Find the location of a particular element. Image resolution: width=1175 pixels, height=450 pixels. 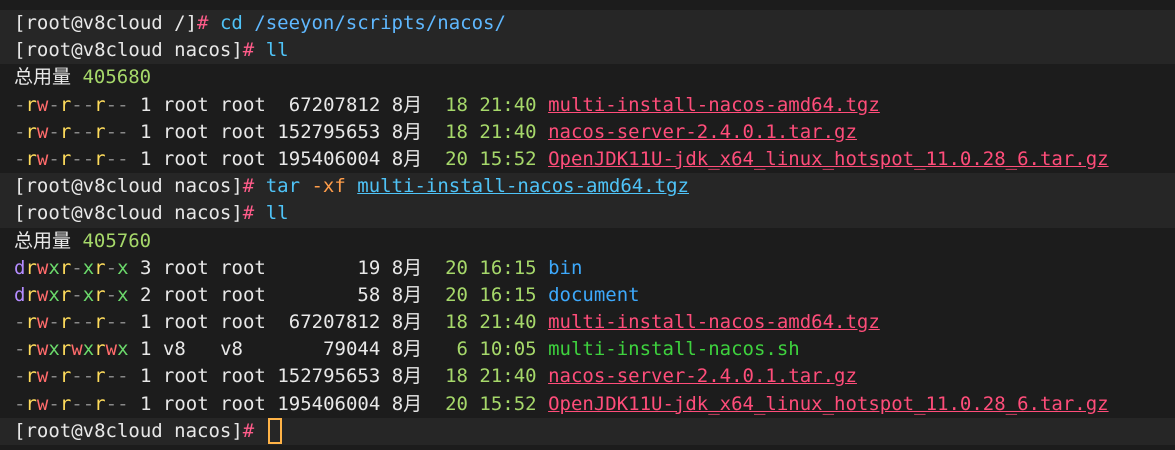

text-cursor is located at coordinates (274, 431).